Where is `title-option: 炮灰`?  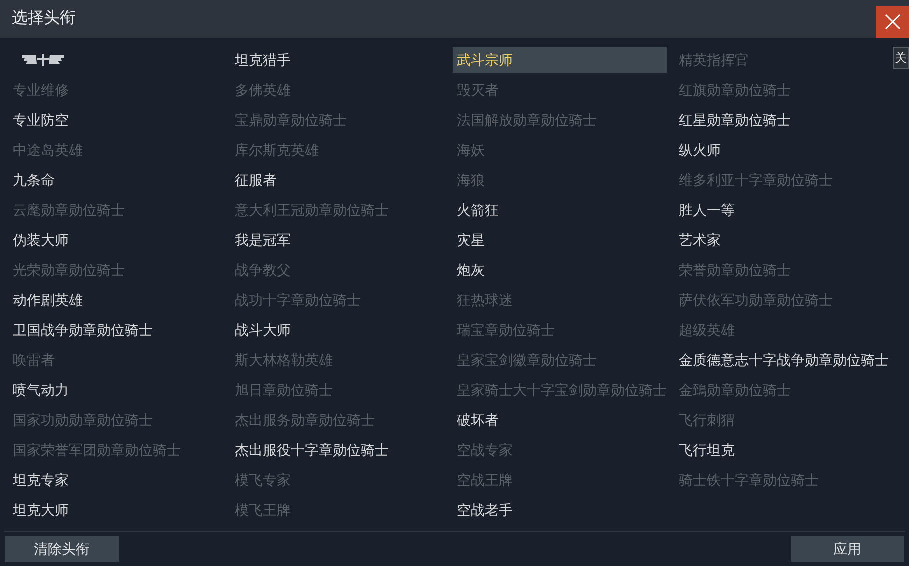 title-option: 炮灰 is located at coordinates (560, 270).